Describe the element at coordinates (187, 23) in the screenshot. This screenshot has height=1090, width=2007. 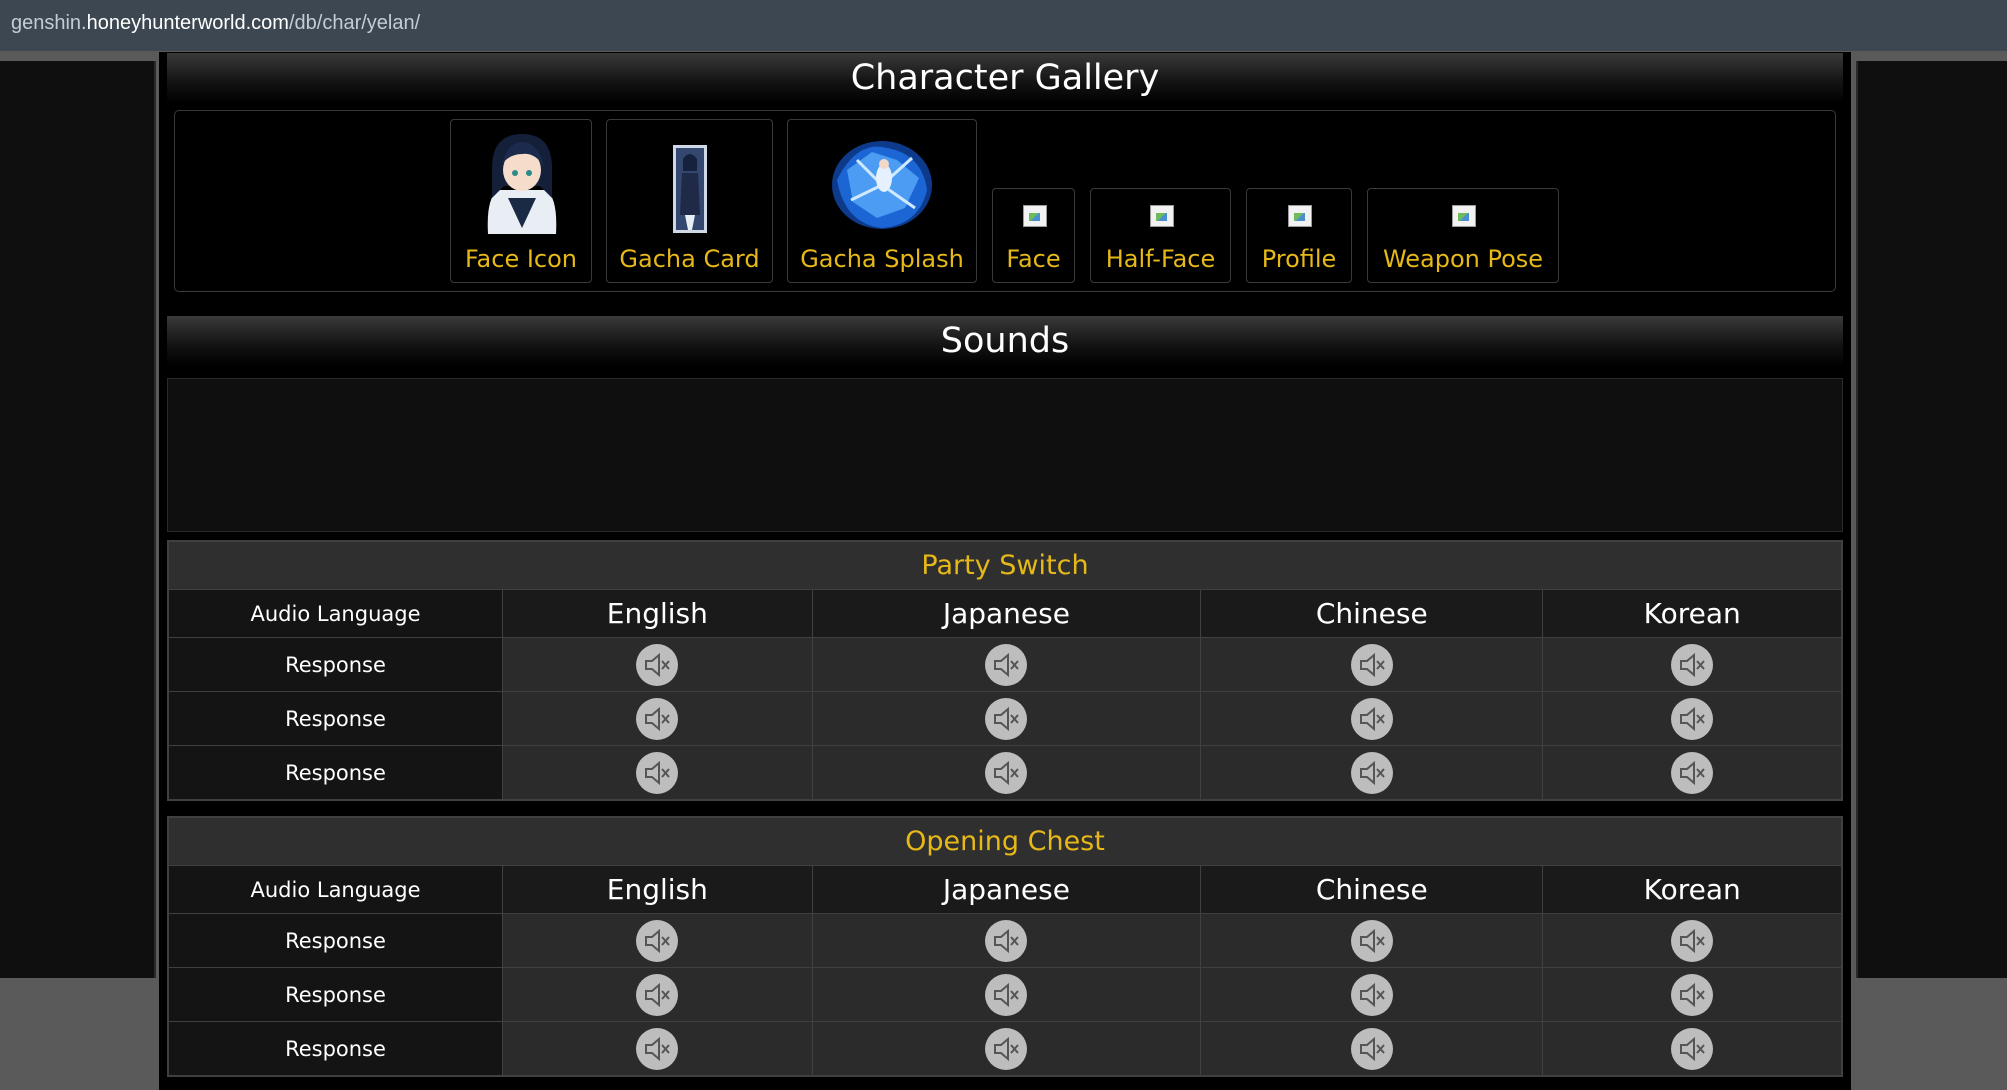
I see `url-host: honeyhunterworld.com` at that location.